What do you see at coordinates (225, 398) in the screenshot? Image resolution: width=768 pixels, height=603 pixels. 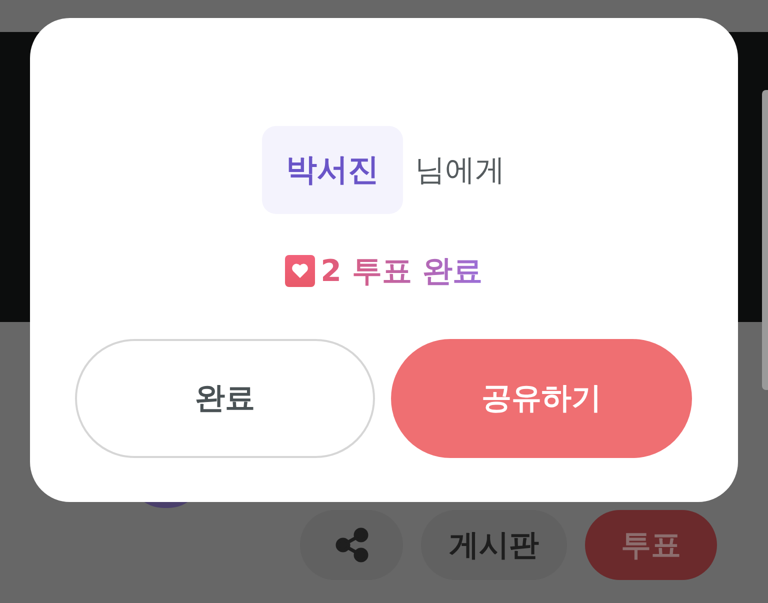 I see `done-button: 완료` at bounding box center [225, 398].